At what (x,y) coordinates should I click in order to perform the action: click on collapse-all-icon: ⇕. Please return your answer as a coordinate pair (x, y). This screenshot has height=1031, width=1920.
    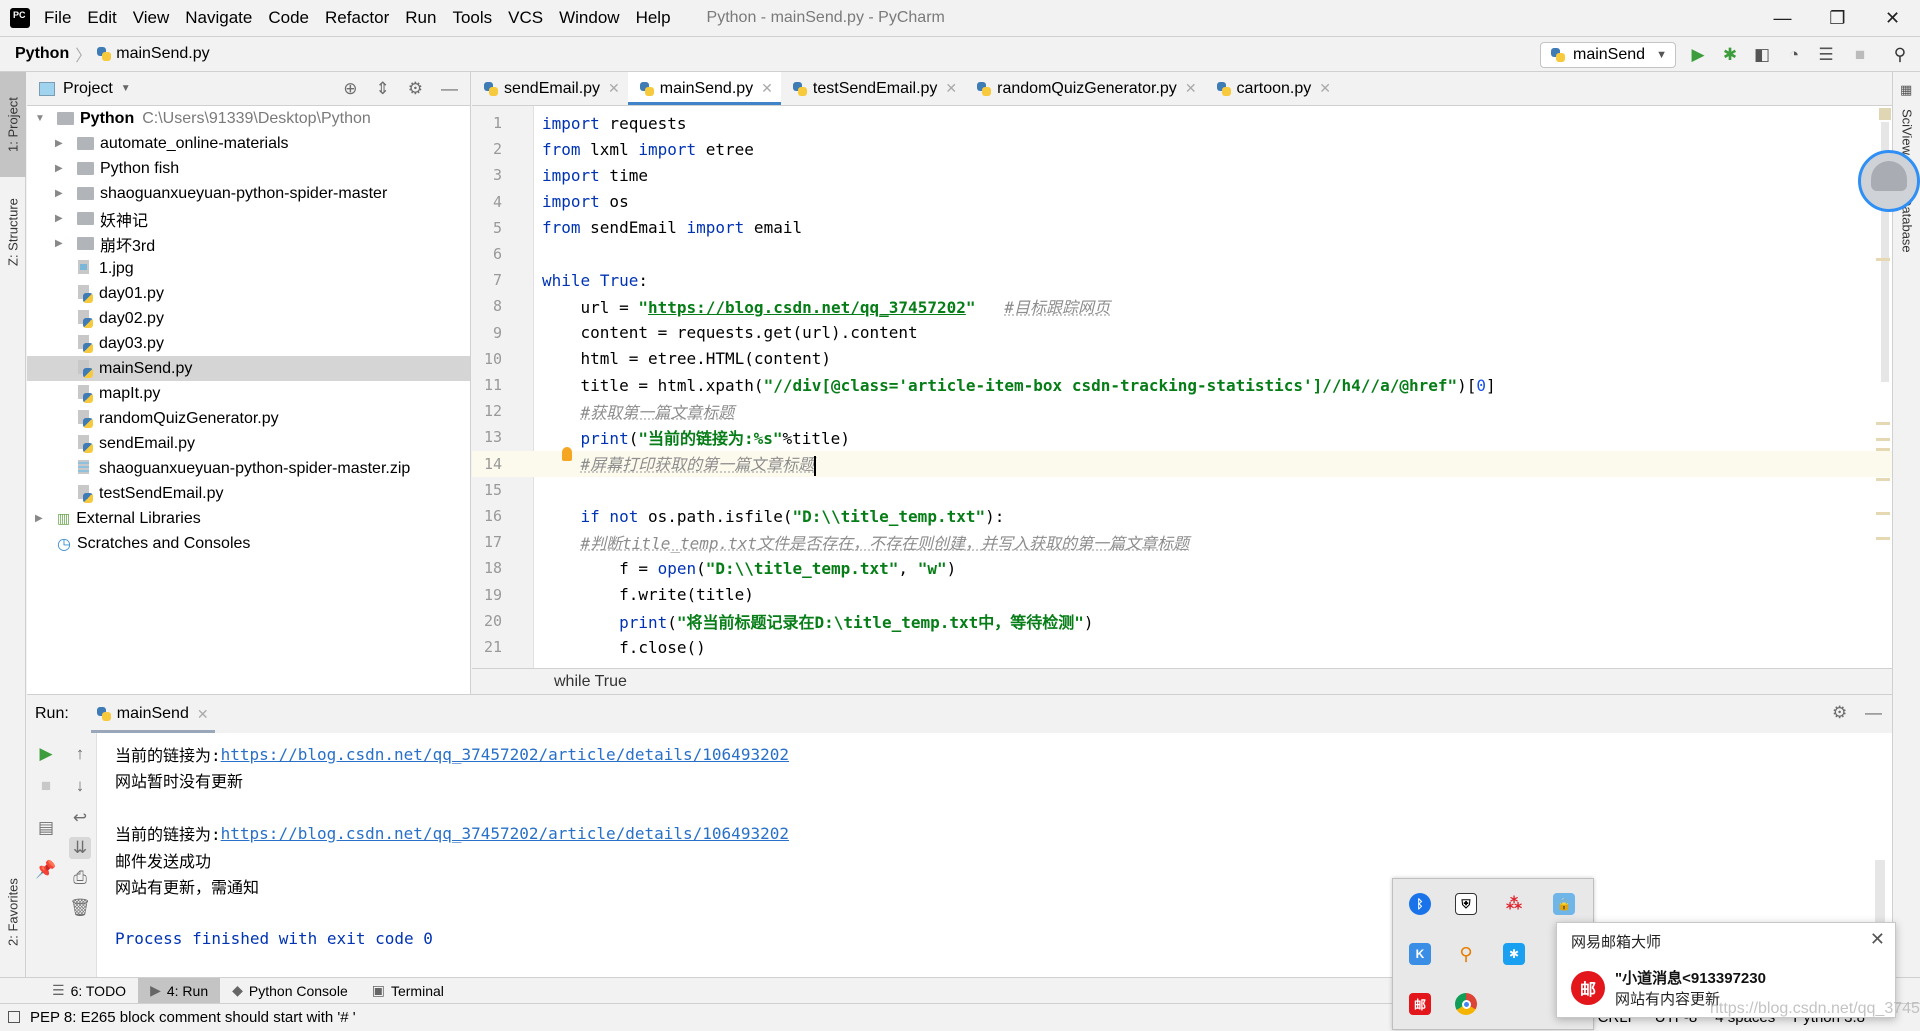
    Looking at the image, I should click on (383, 89).